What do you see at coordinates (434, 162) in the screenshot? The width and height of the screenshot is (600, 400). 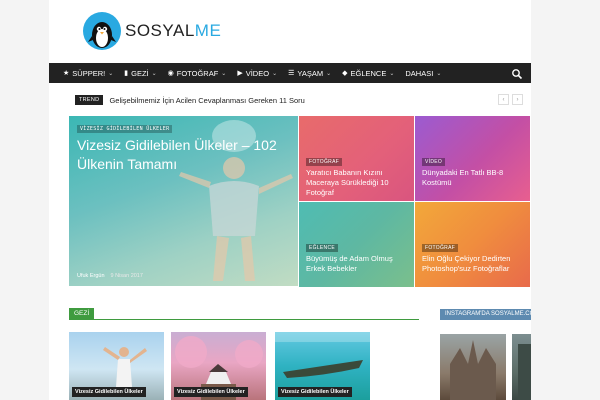 I see `featured-category: VİDEO` at bounding box center [434, 162].